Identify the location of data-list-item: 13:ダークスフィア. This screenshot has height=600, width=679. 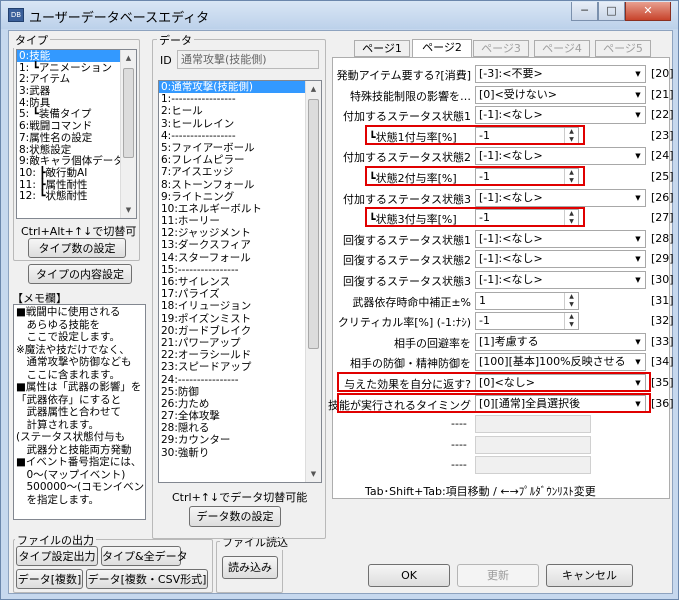
(240, 245).